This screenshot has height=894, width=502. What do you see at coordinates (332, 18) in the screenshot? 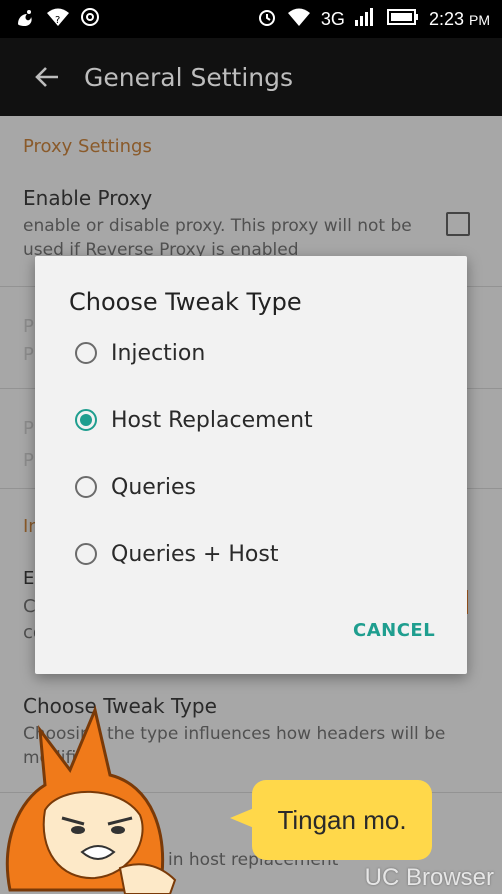
I see `network-type: 3G` at bounding box center [332, 18].